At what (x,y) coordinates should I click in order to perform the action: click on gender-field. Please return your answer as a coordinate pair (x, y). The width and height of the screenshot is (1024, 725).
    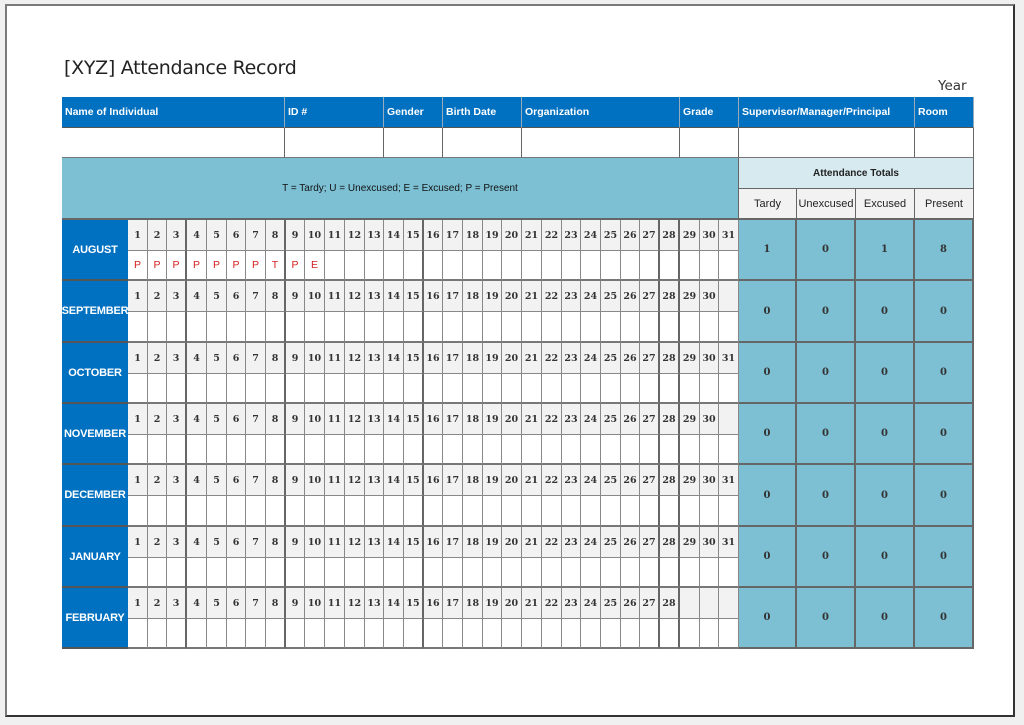
    Looking at the image, I should click on (413, 143).